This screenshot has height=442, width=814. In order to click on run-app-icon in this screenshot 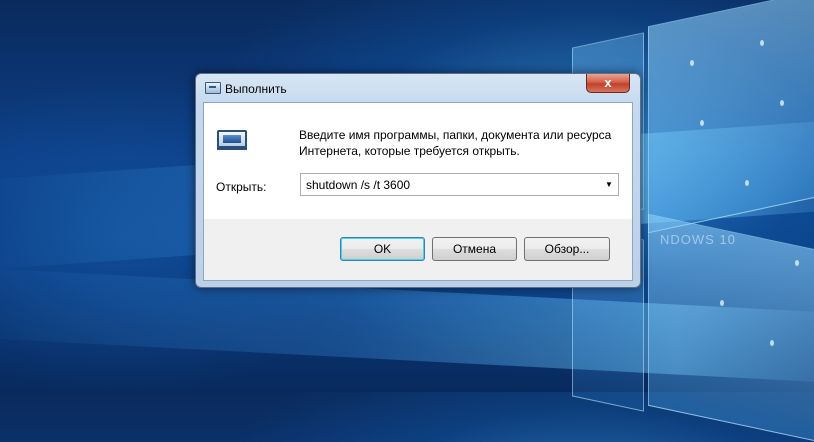, I will do `click(213, 88)`.